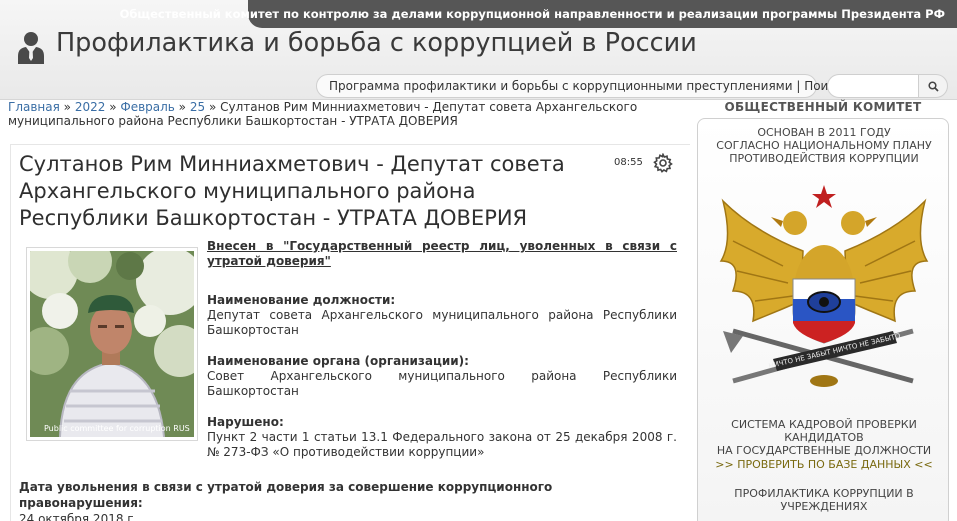 This screenshot has width=957, height=521. I want to click on article-time: 08:55, so click(628, 162).